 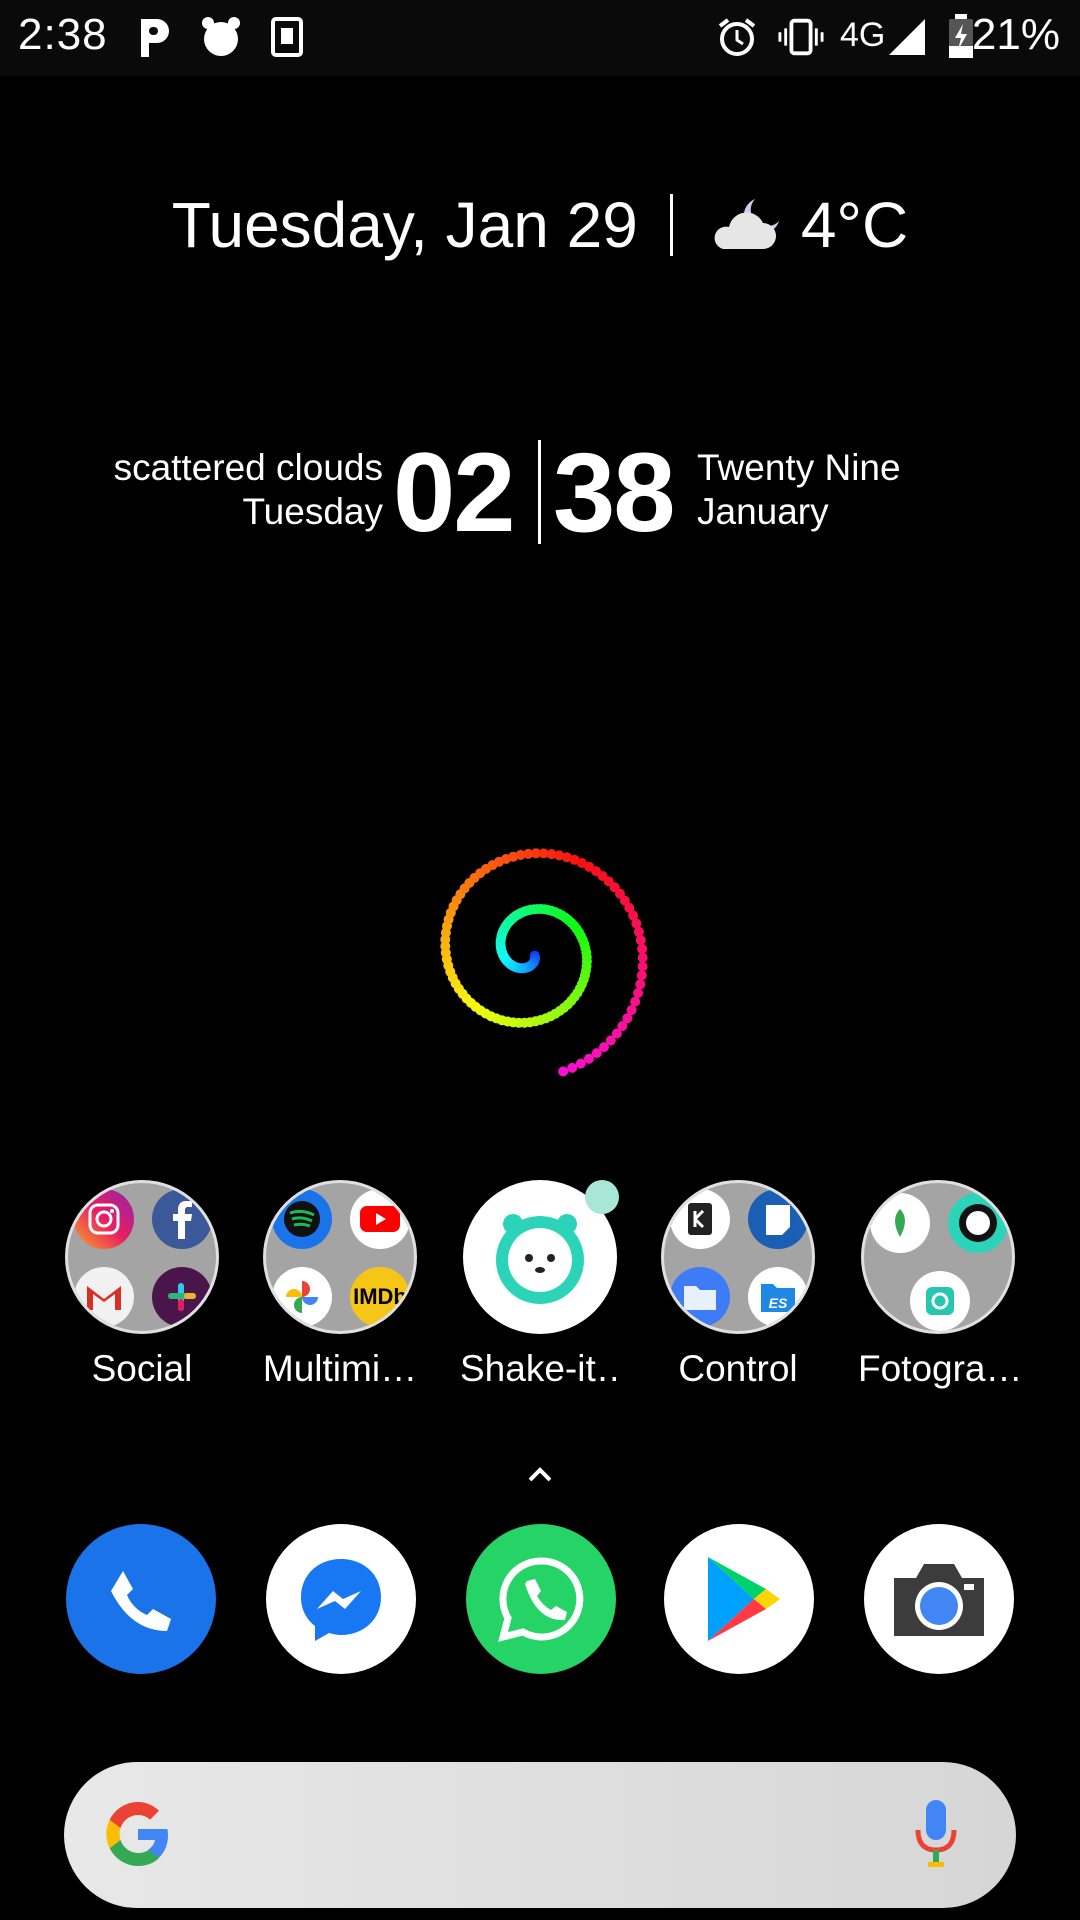 What do you see at coordinates (540, 1835) in the screenshot?
I see `google-search-bar` at bounding box center [540, 1835].